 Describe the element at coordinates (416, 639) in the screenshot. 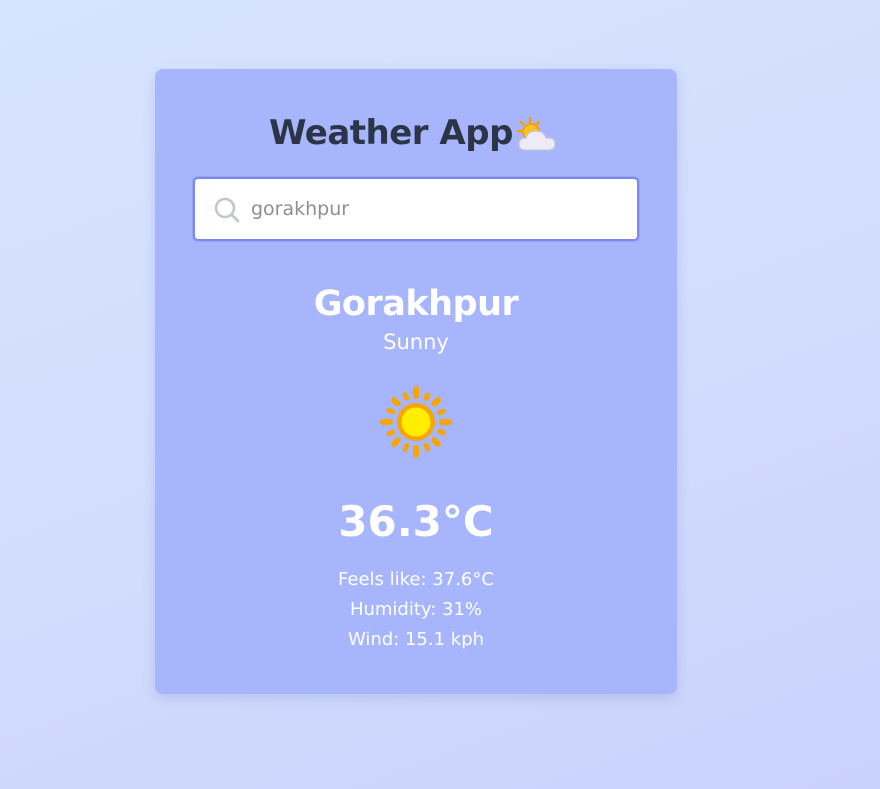

I see `wind-text: Wind: 15.1 kph` at that location.